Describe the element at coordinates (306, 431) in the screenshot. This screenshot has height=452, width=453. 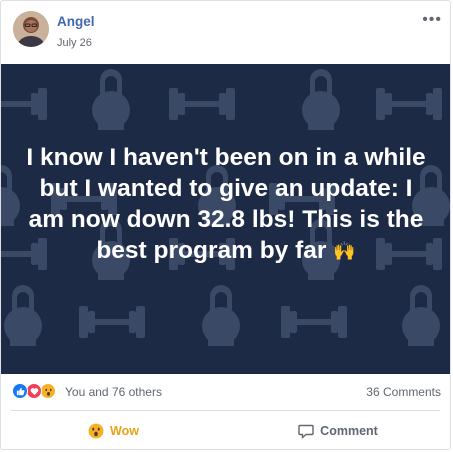
I see `speech-bubble-icon` at that location.